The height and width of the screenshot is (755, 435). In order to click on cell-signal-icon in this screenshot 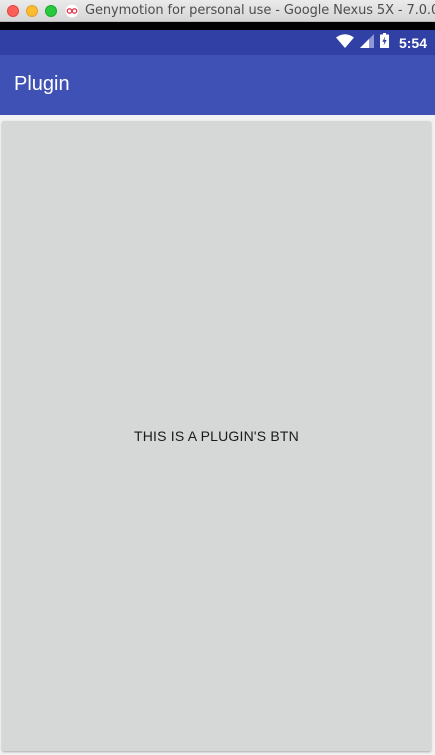, I will do `click(366, 43)`.